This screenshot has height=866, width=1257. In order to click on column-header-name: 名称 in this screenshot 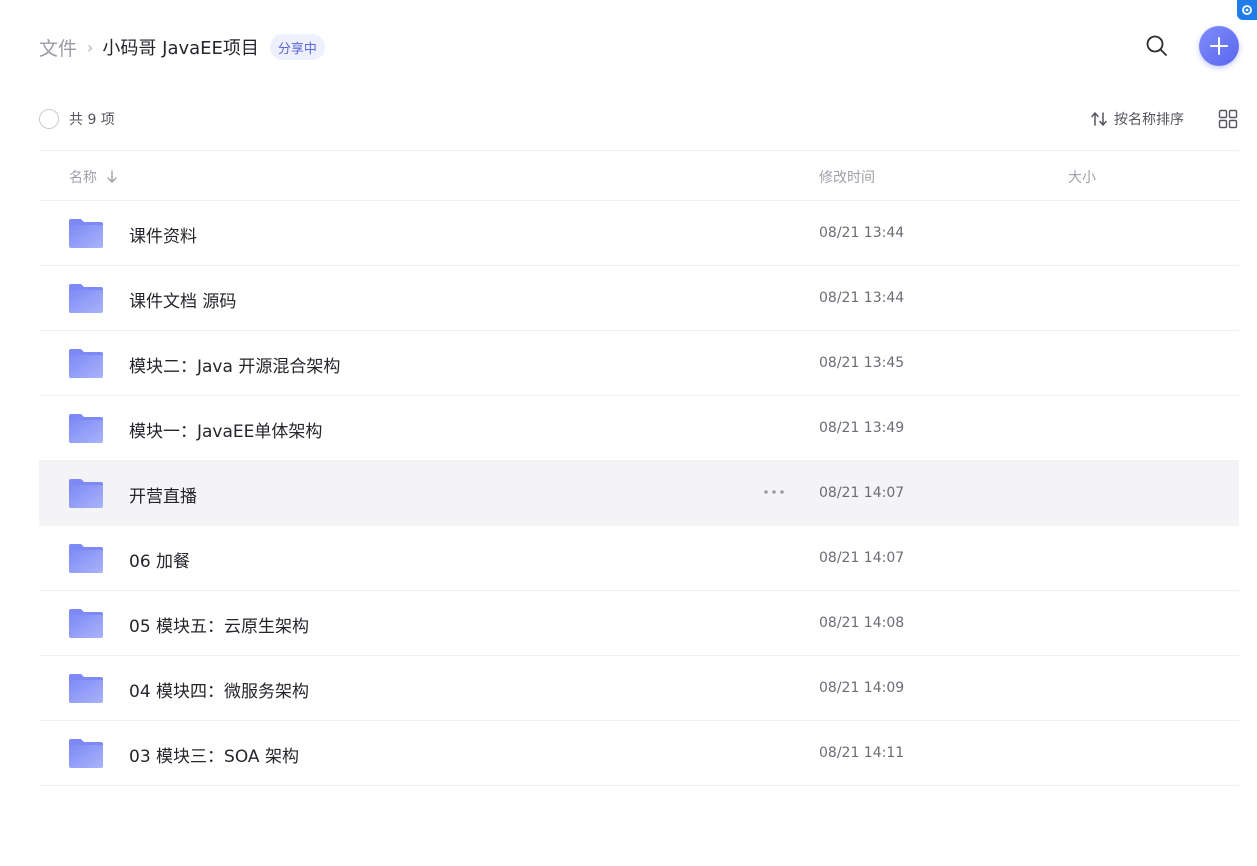, I will do `click(93, 177)`.